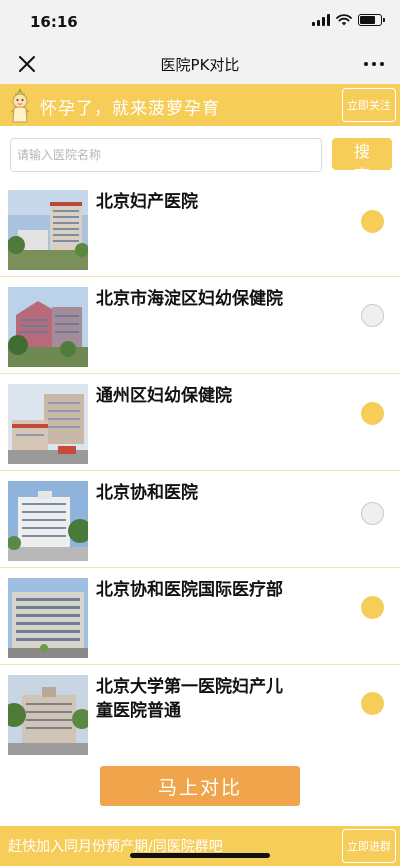 The height and width of the screenshot is (866, 400). Describe the element at coordinates (166, 155) in the screenshot. I see `search-input` at that location.